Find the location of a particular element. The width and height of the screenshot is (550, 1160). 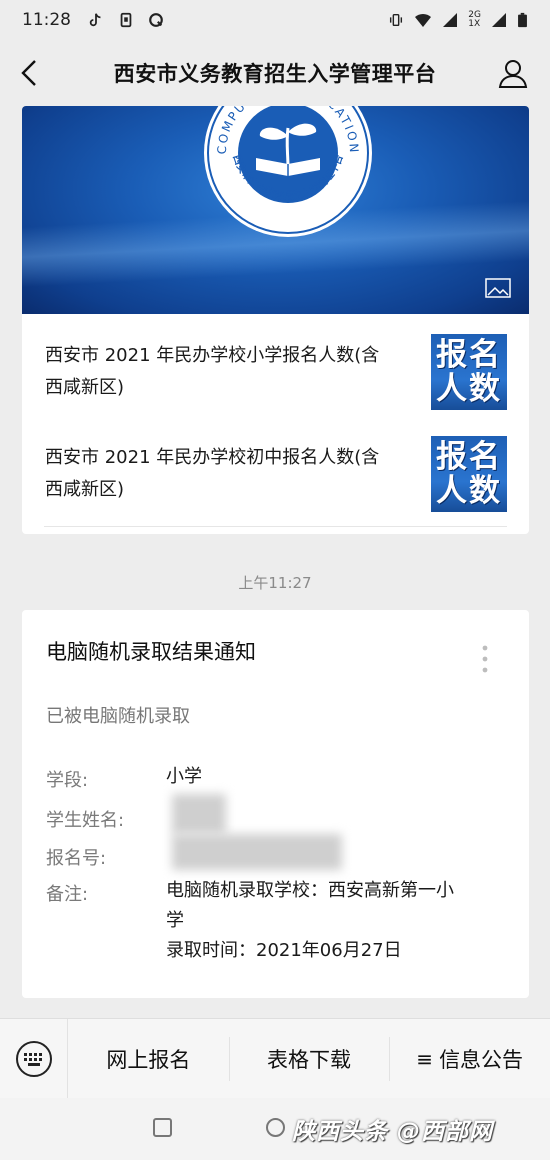

menu-information-notice: ≡ 信息公告 is located at coordinates (469, 1059).